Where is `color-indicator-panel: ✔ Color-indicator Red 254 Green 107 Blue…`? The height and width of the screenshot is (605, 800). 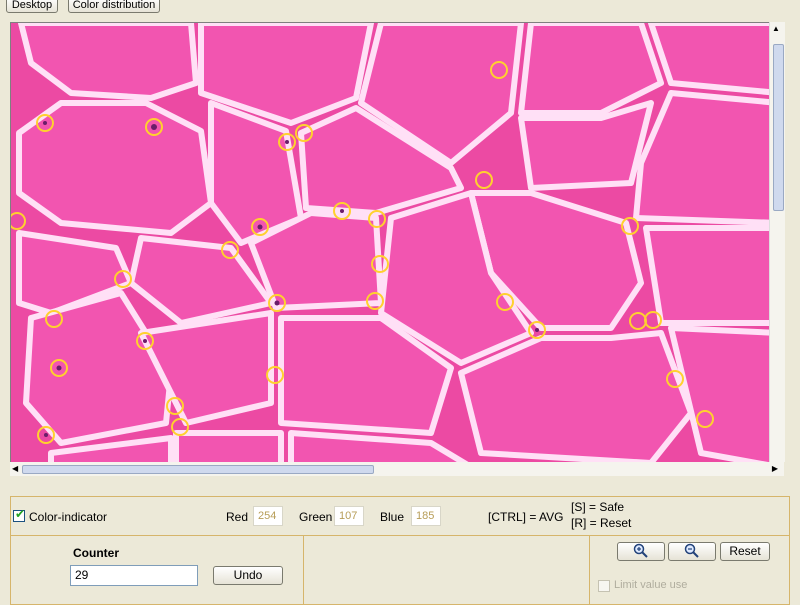 color-indicator-panel: ✔ Color-indicator Red 254 Green 107 Blue… is located at coordinates (400, 516).